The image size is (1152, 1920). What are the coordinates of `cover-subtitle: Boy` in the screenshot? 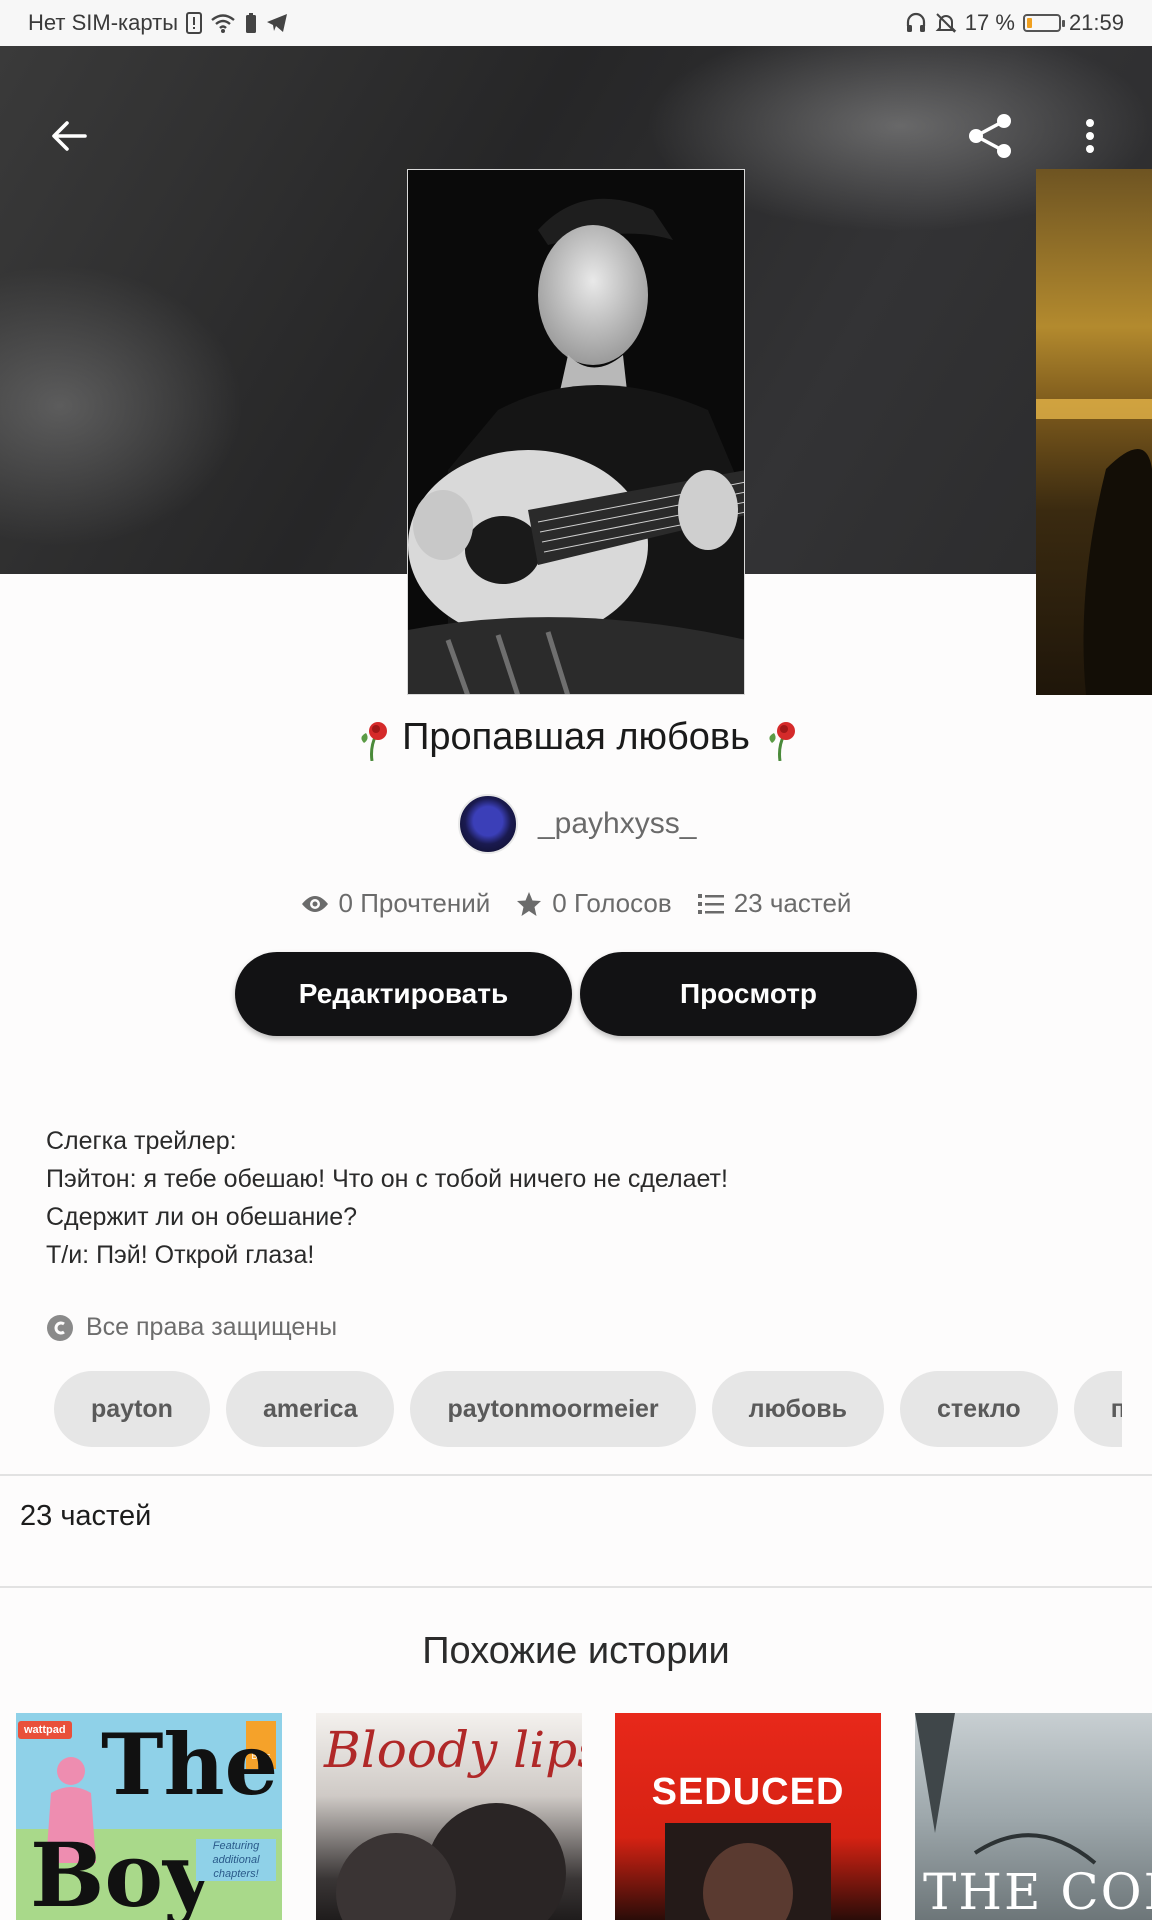 It's located at (122, 1871).